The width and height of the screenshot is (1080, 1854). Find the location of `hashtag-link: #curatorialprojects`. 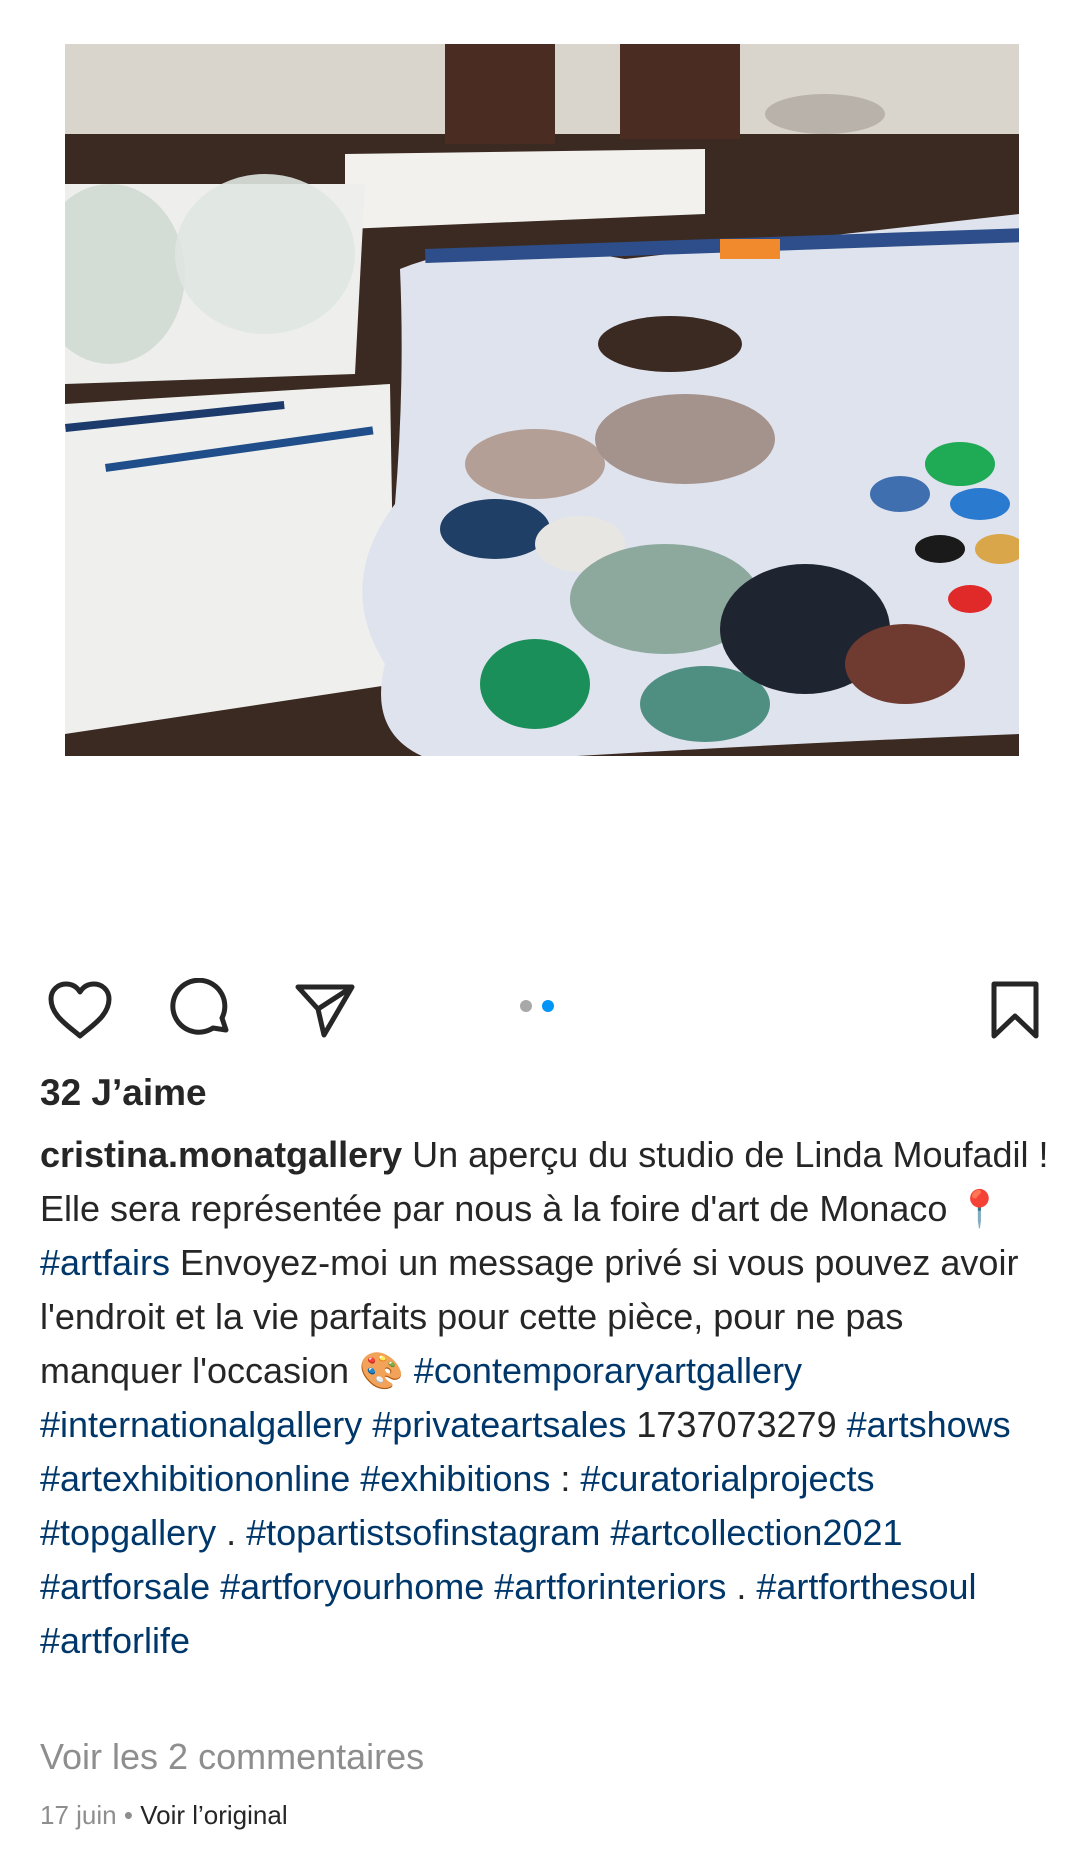

hashtag-link: #curatorialprojects is located at coordinates (727, 1478).